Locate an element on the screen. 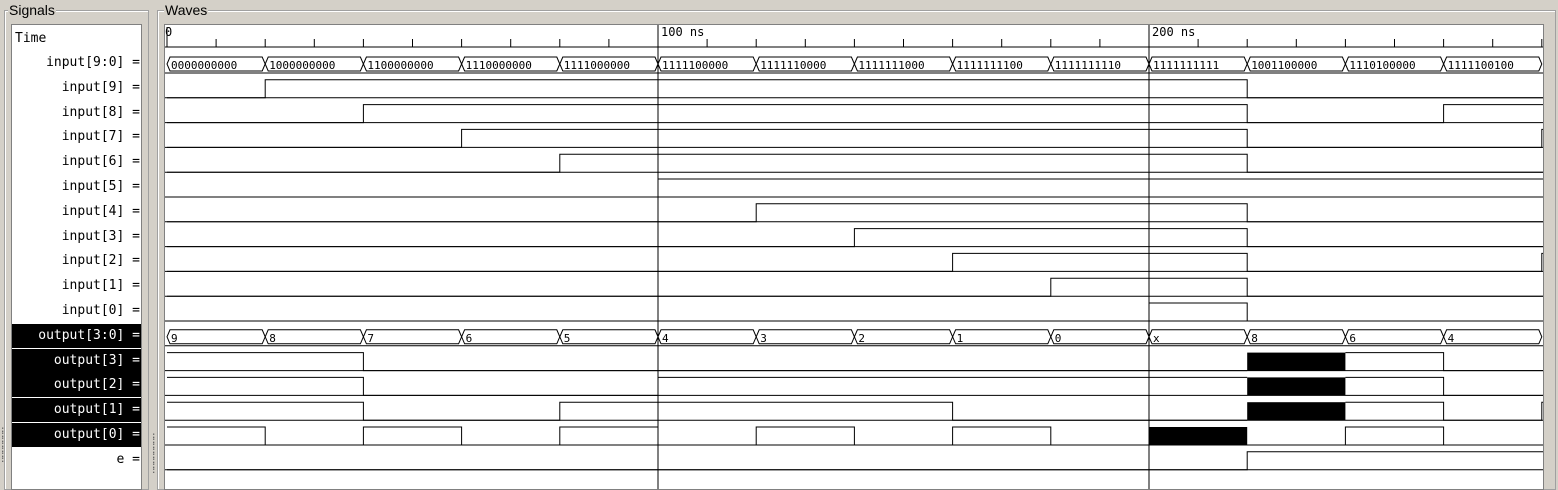  signal-name-out0: output[0] = is located at coordinates (76, 435).